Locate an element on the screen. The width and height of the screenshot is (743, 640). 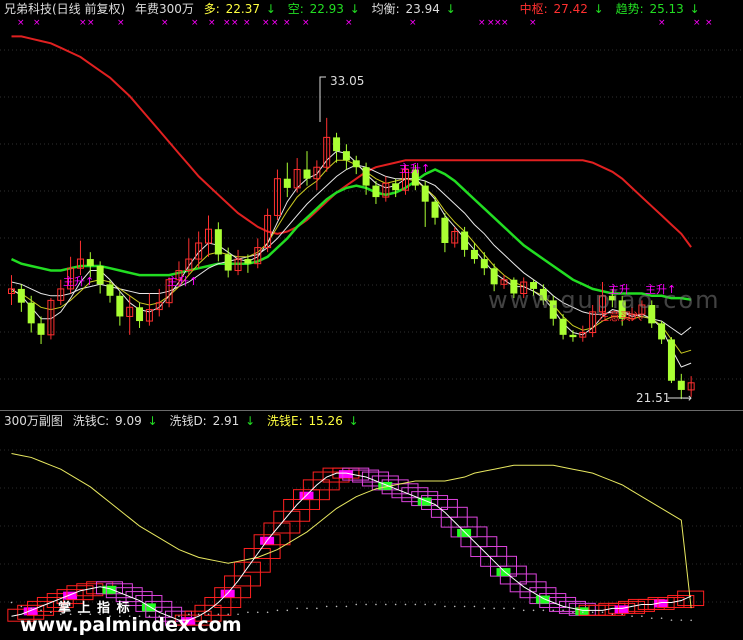
duo-label: 多: is located at coordinates (211, 9).